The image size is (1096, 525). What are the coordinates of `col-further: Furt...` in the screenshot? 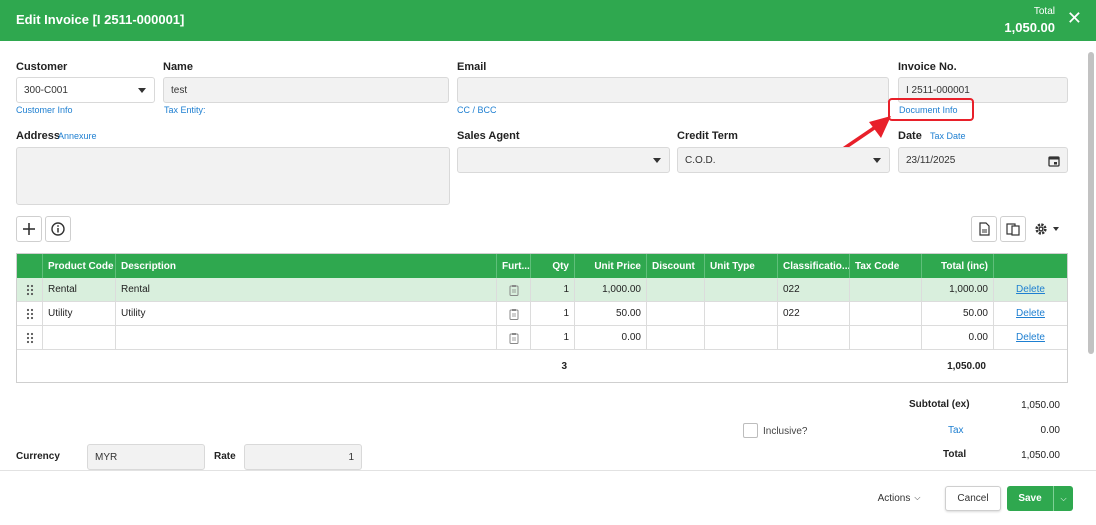 It's located at (514, 266).